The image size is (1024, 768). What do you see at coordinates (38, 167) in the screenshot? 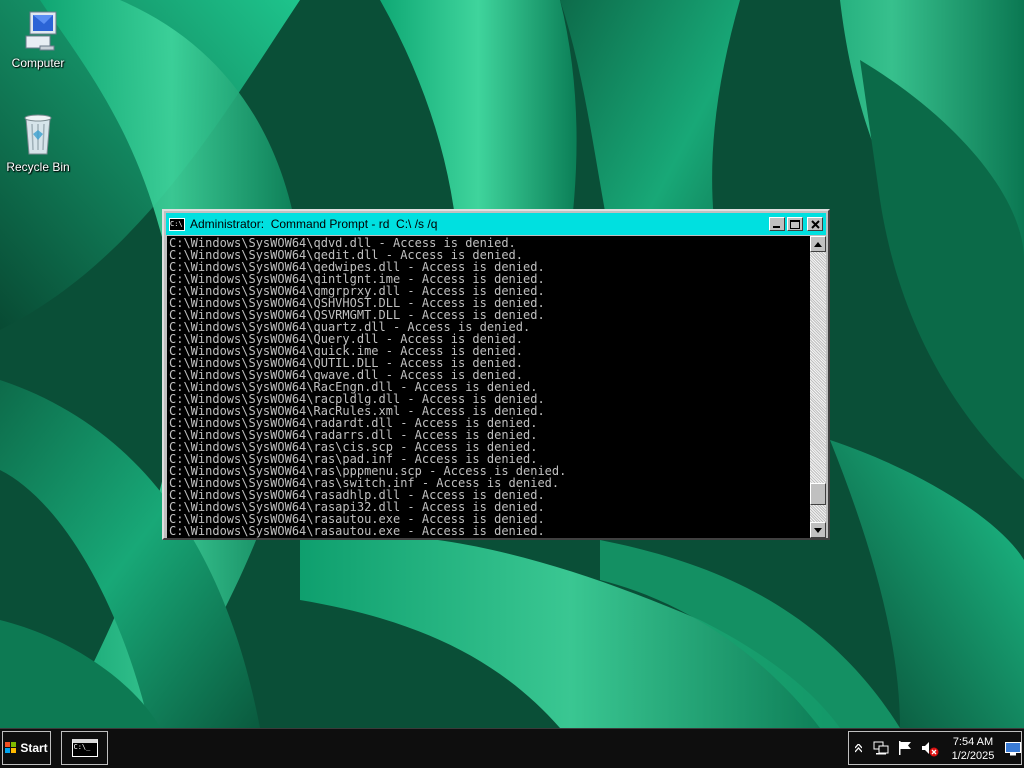
I see `desktop-icon-label: Recycle Bin` at bounding box center [38, 167].